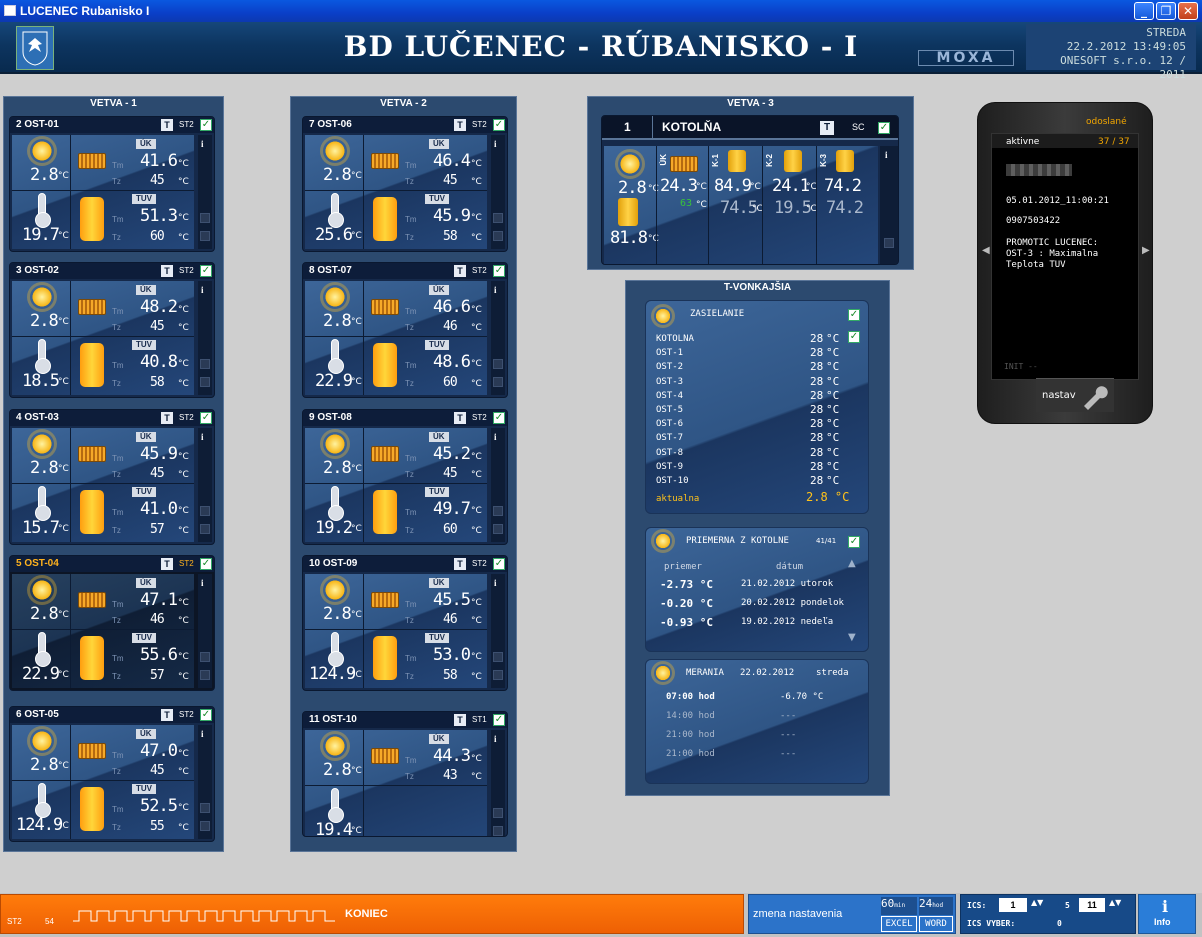 This screenshot has height=937, width=1202. What do you see at coordinates (827, 128) in the screenshot?
I see `kotolna-t-button: T` at bounding box center [827, 128].